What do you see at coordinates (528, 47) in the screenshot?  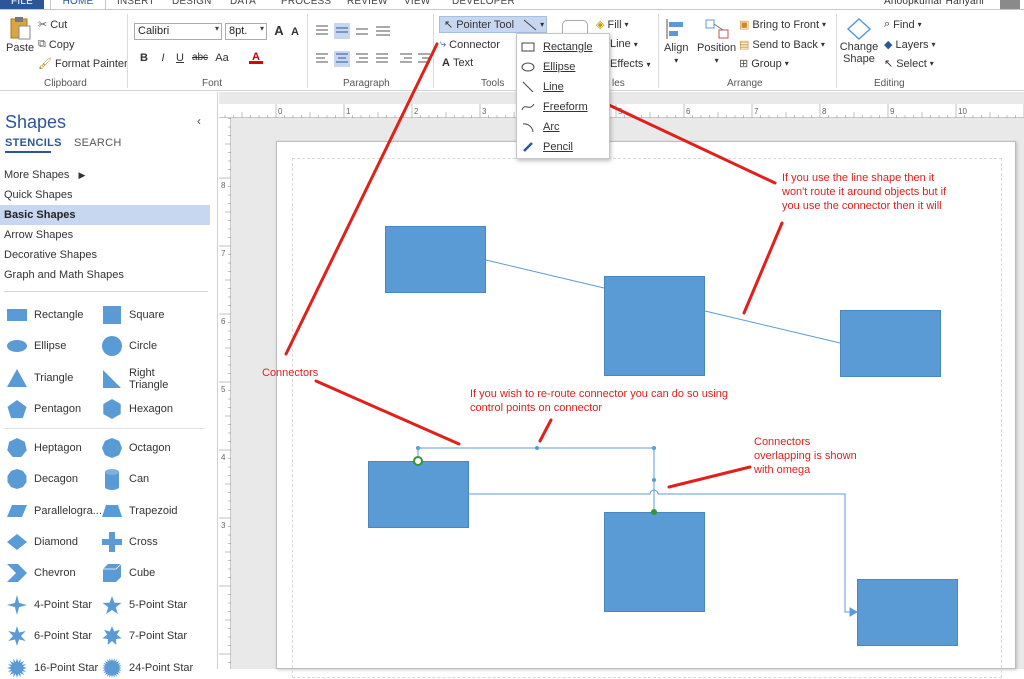 I see `rectangle-icon` at bounding box center [528, 47].